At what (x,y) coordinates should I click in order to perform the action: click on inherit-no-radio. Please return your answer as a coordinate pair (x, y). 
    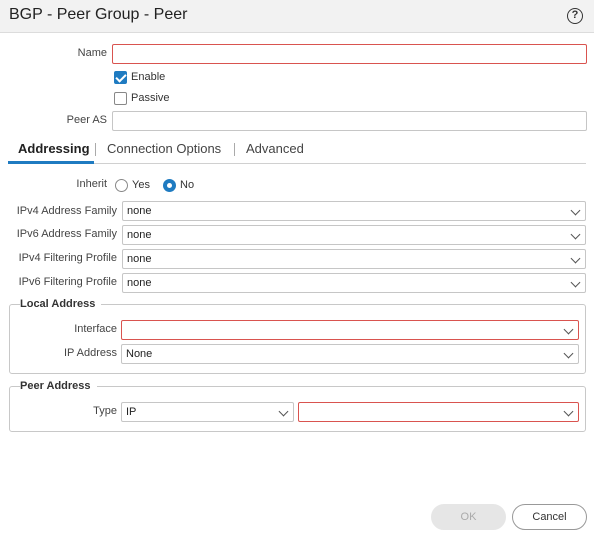
    Looking at the image, I should click on (169, 185).